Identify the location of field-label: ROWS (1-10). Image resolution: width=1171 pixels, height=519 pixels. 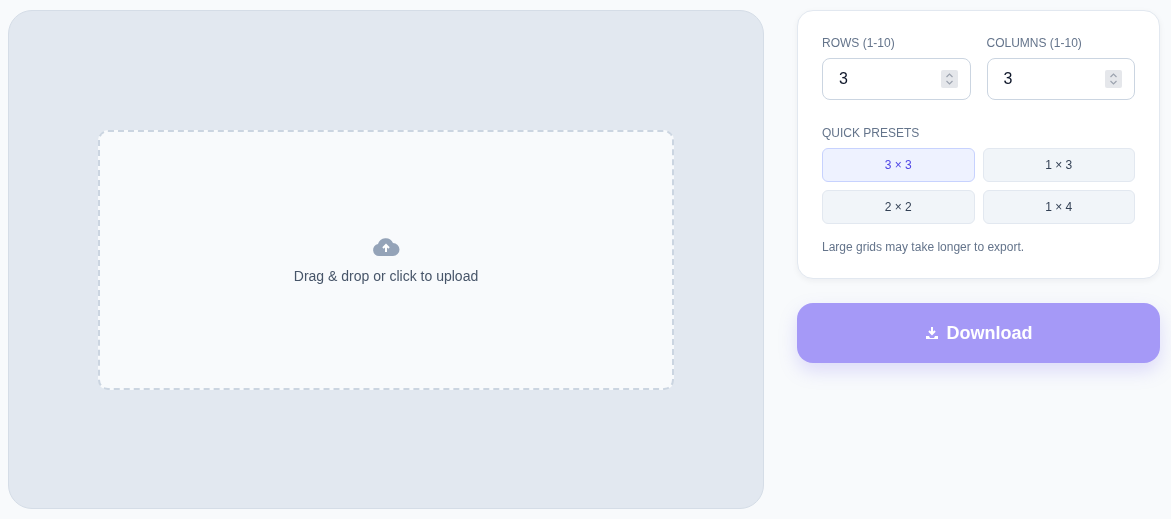
(859, 43).